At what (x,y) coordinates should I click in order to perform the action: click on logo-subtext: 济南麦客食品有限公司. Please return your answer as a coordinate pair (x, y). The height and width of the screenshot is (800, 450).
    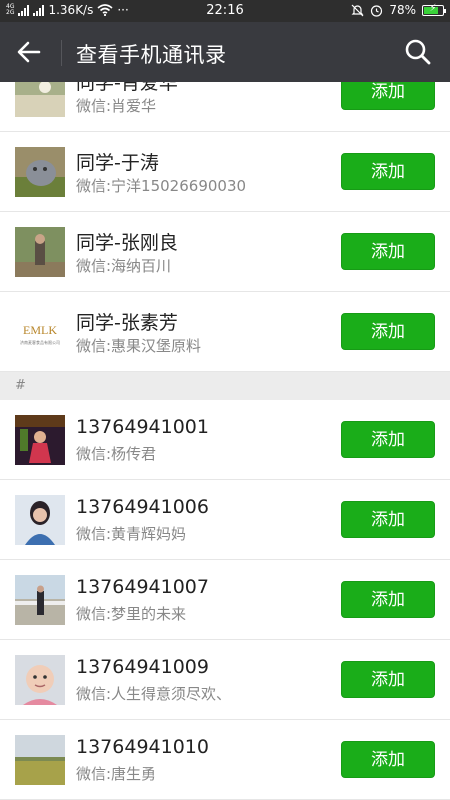
    Looking at the image, I should click on (40, 342).